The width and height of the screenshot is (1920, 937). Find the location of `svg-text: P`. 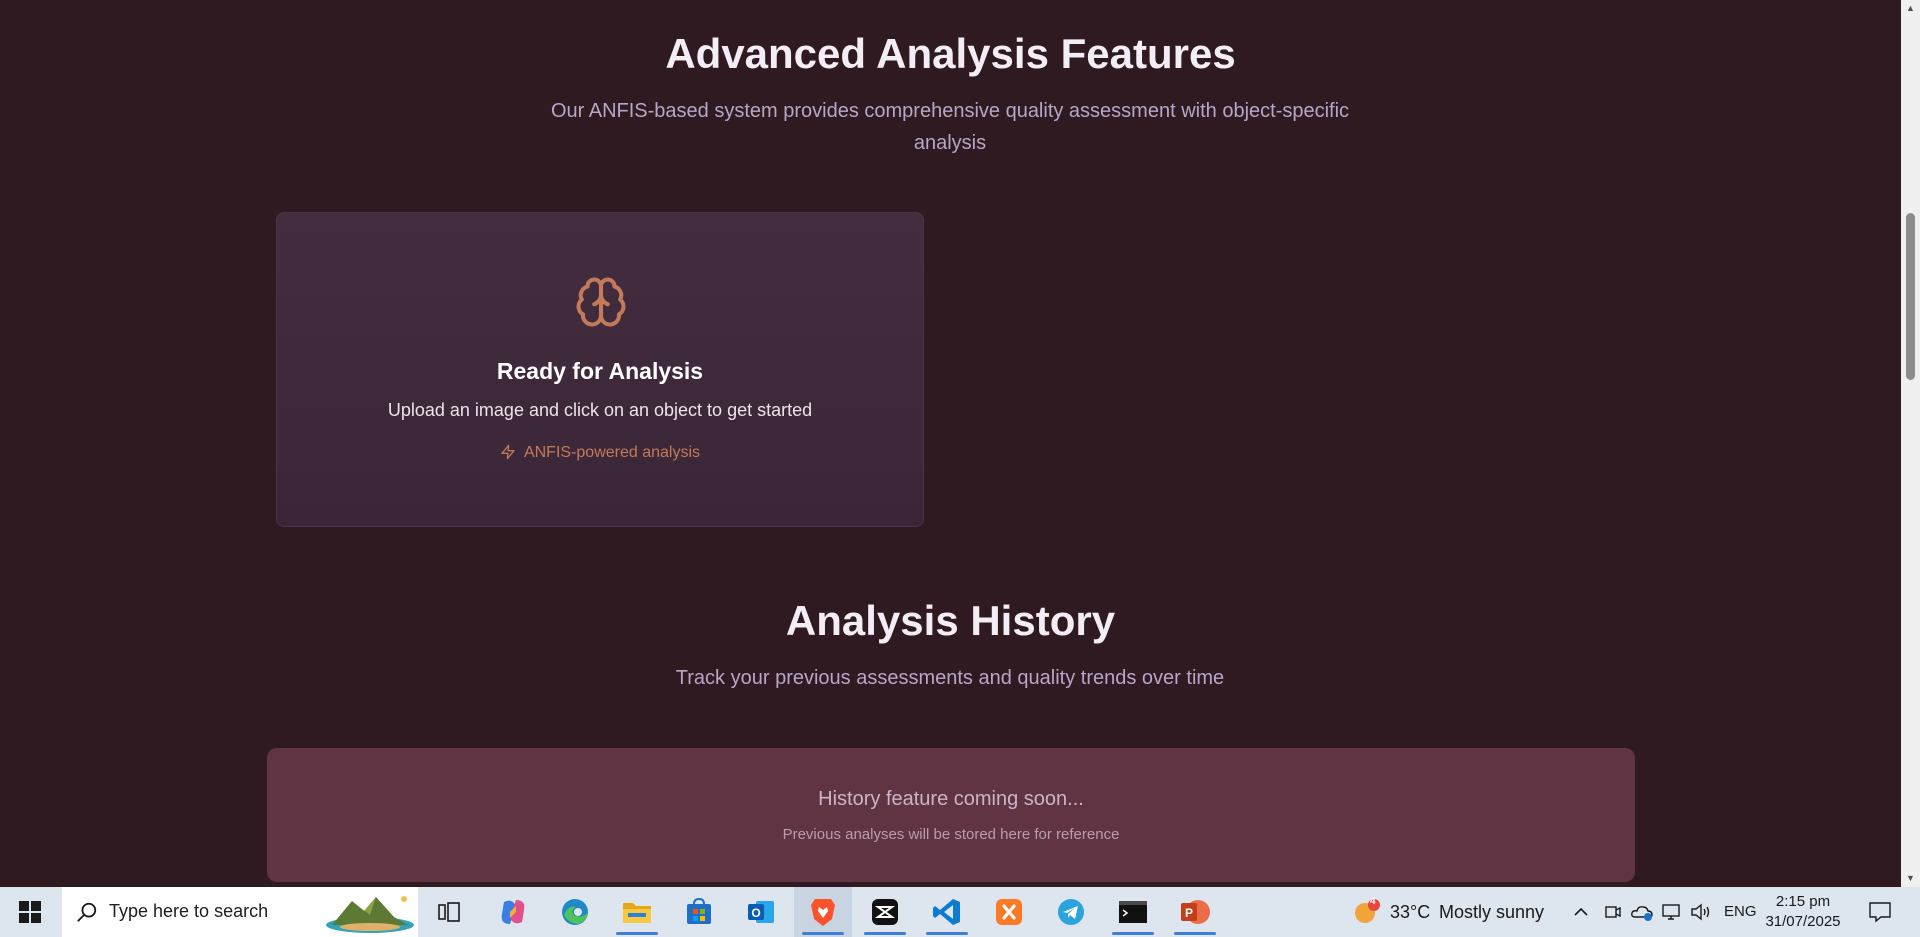

svg-text: P is located at coordinates (1189, 913).